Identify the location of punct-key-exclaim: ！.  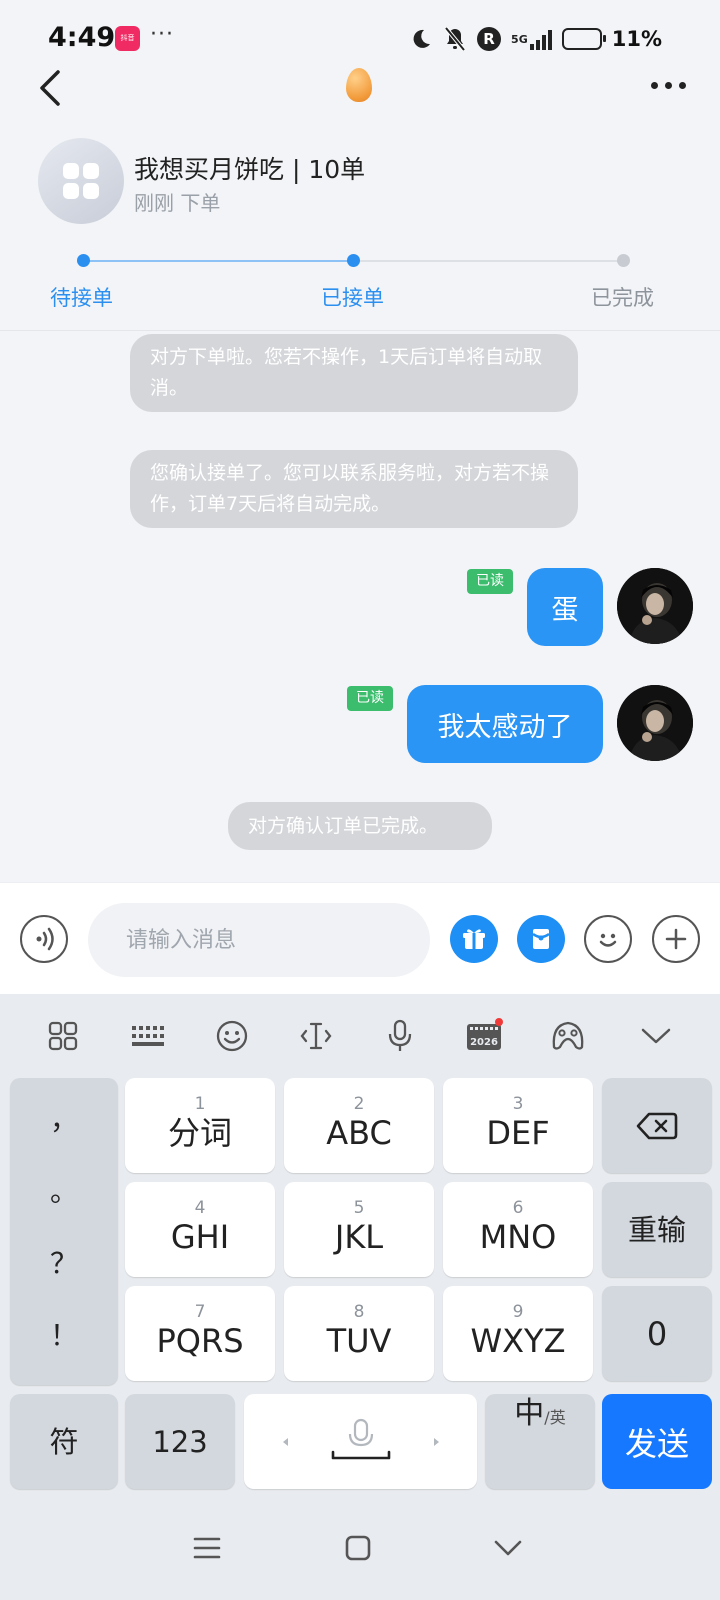
(64, 1334).